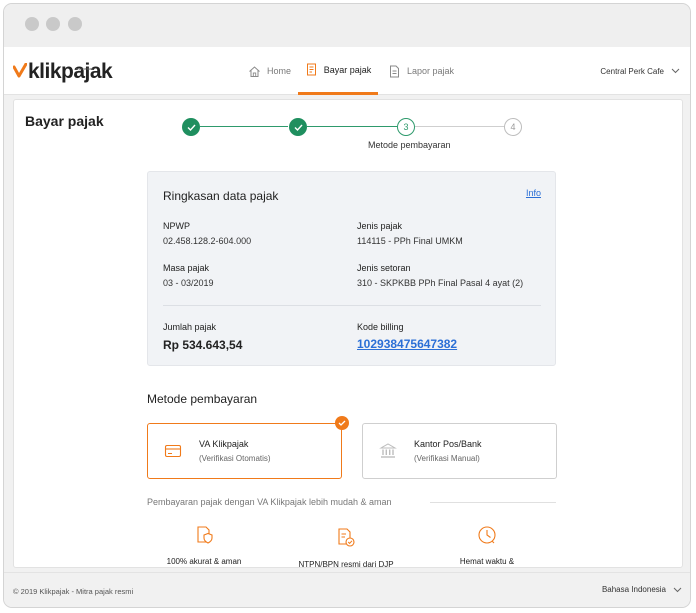  What do you see at coordinates (173, 451) in the screenshot?
I see `card-icon` at bounding box center [173, 451].